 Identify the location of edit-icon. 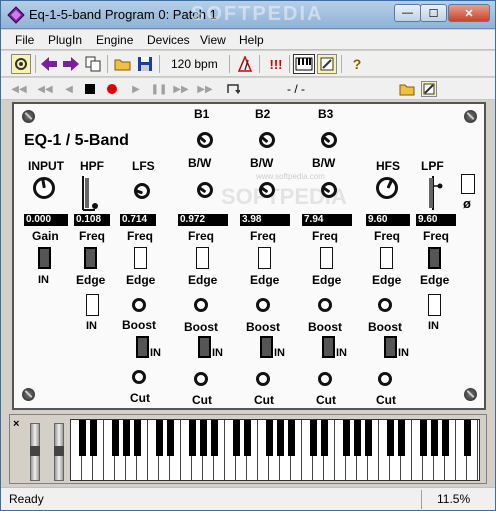
(327, 64).